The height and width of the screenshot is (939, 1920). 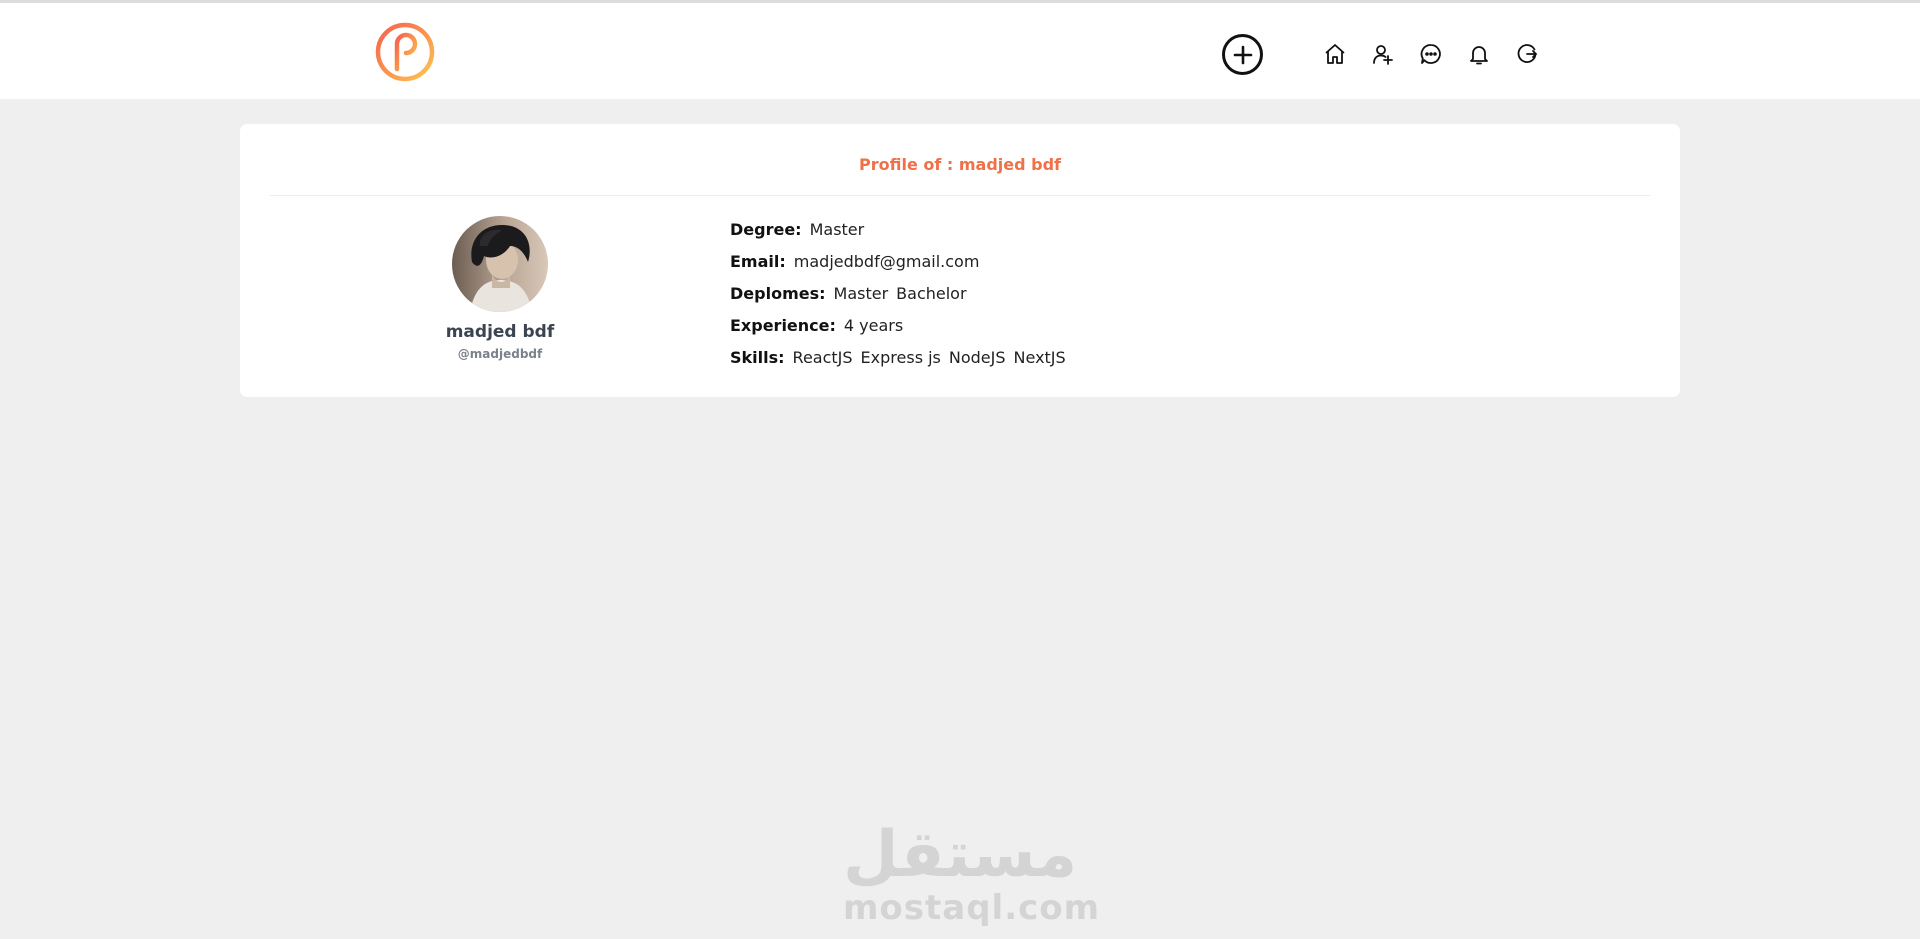 What do you see at coordinates (783, 325) in the screenshot?
I see `experience-label: Experience:` at bounding box center [783, 325].